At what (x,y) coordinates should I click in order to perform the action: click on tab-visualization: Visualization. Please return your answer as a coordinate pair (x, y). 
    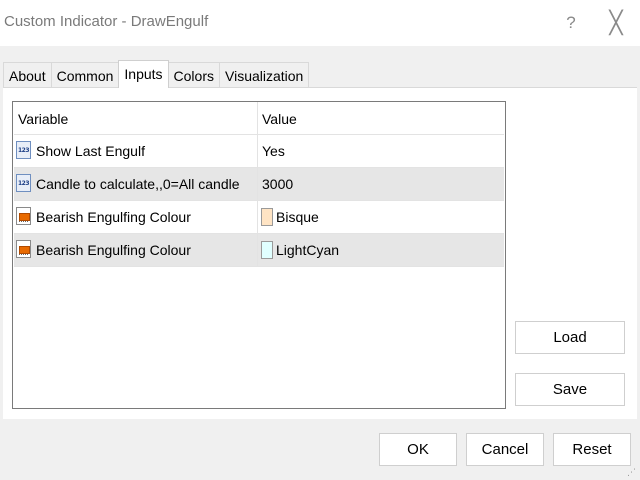
    Looking at the image, I should click on (264, 75).